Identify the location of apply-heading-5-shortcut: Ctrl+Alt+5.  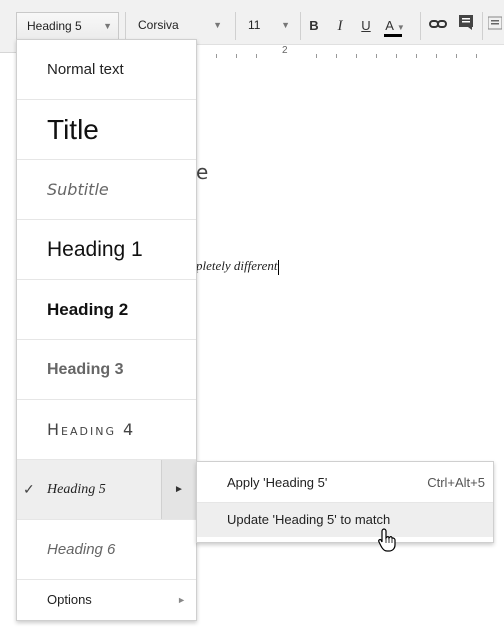
(456, 482).